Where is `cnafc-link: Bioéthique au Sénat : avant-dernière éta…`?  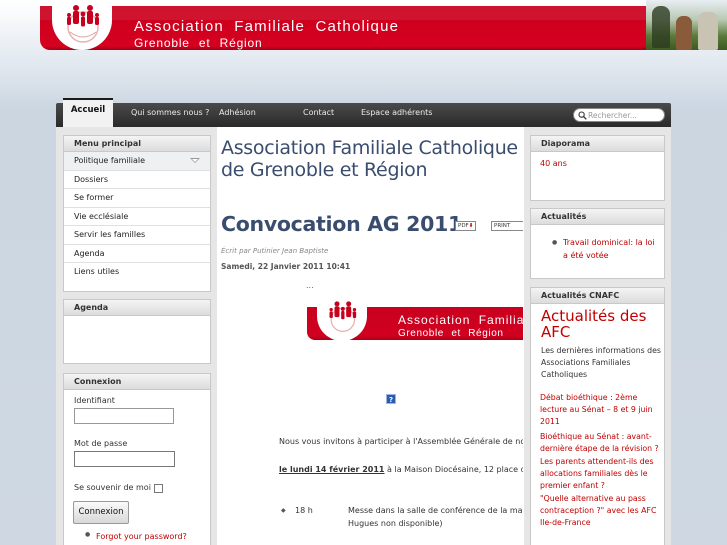
cnafc-link: Bioéthique au Sénat : avant-dernière éta… is located at coordinates (600, 443).